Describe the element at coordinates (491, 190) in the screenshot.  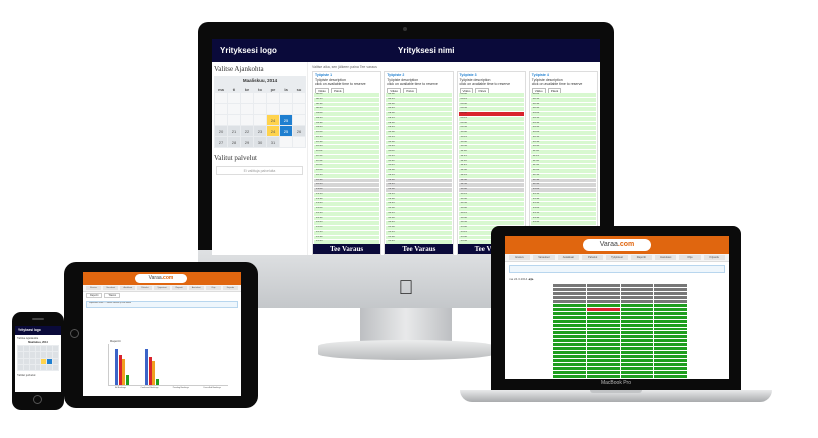
I see `time-slot: 13:00` at that location.